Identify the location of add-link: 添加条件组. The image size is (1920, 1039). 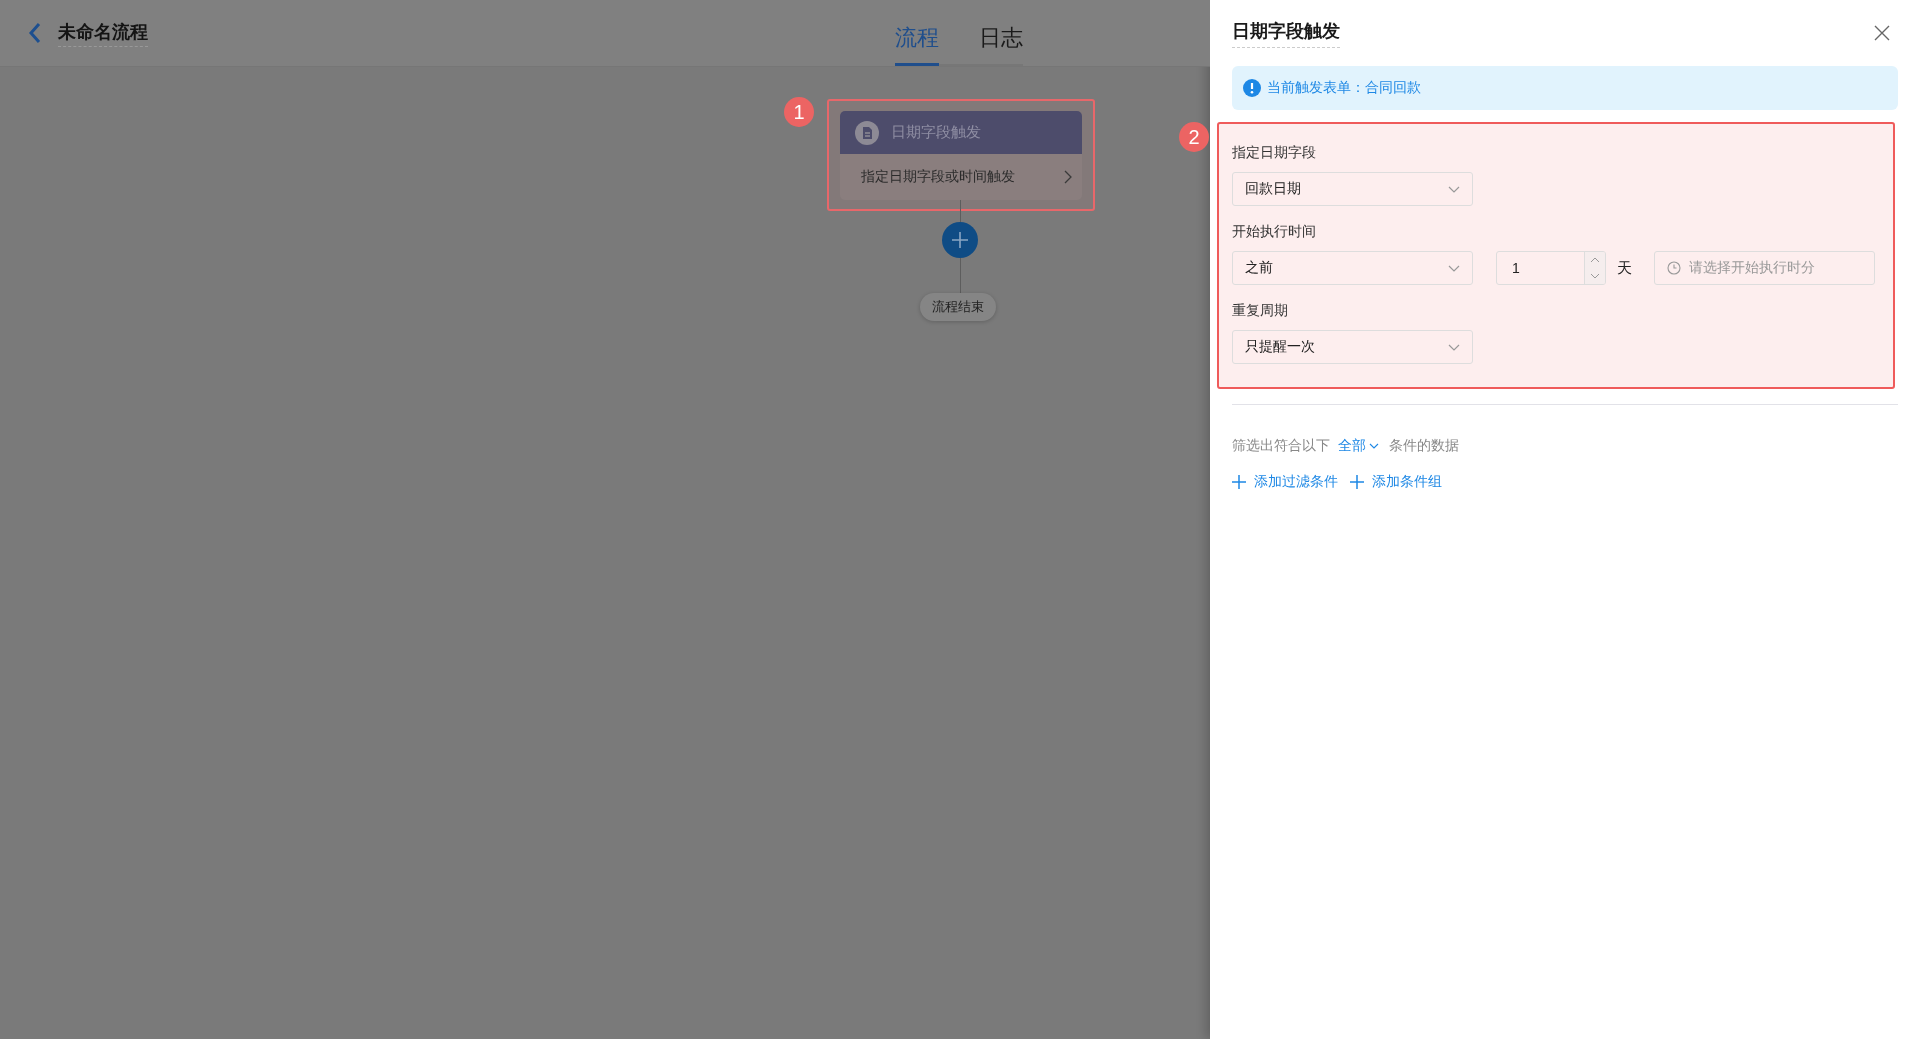
(1396, 482).